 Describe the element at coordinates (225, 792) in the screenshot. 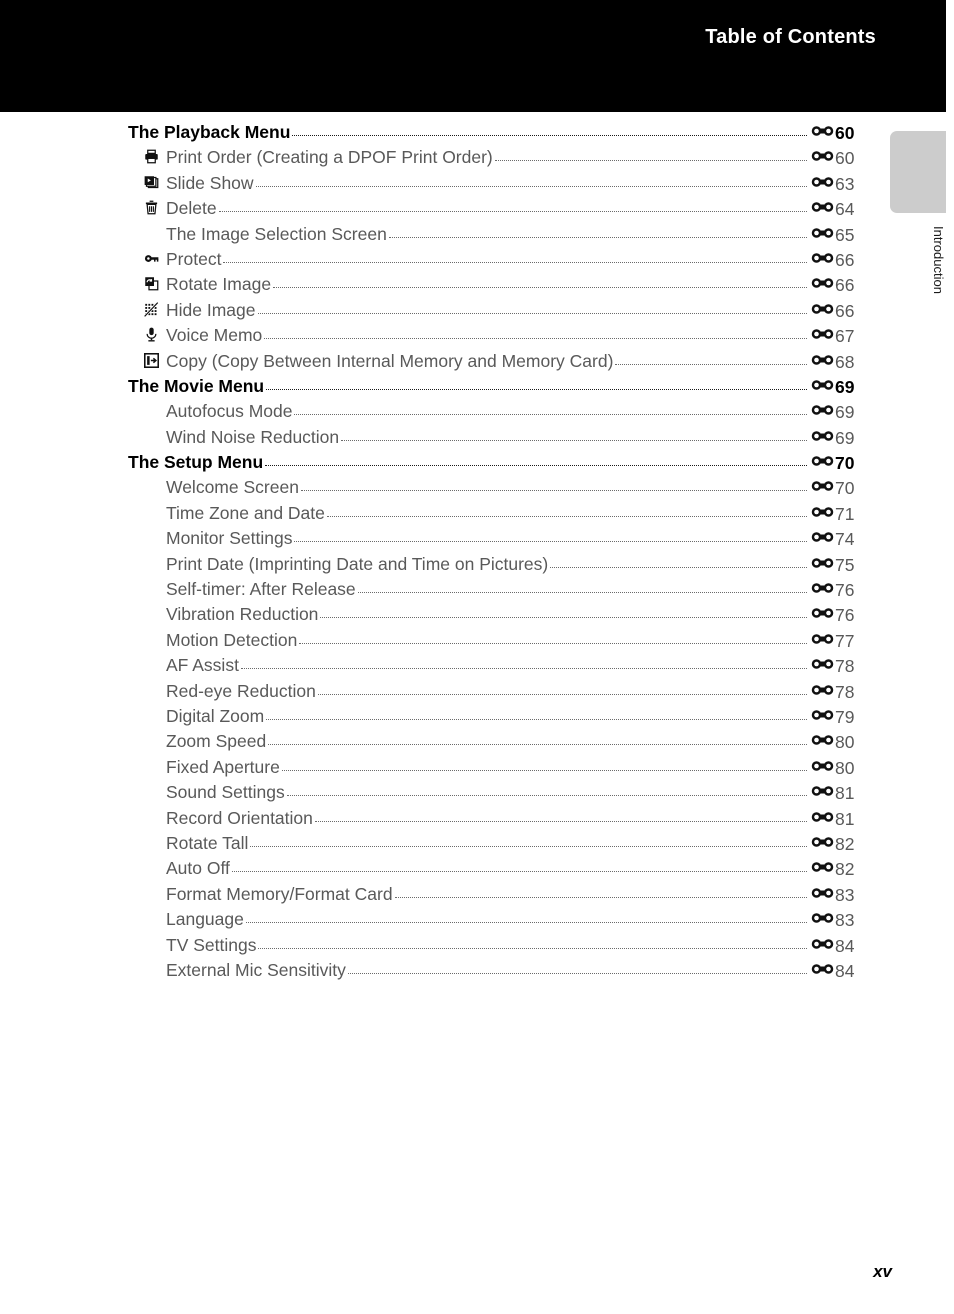

I see `toc-entry-title: Sound Settings` at that location.